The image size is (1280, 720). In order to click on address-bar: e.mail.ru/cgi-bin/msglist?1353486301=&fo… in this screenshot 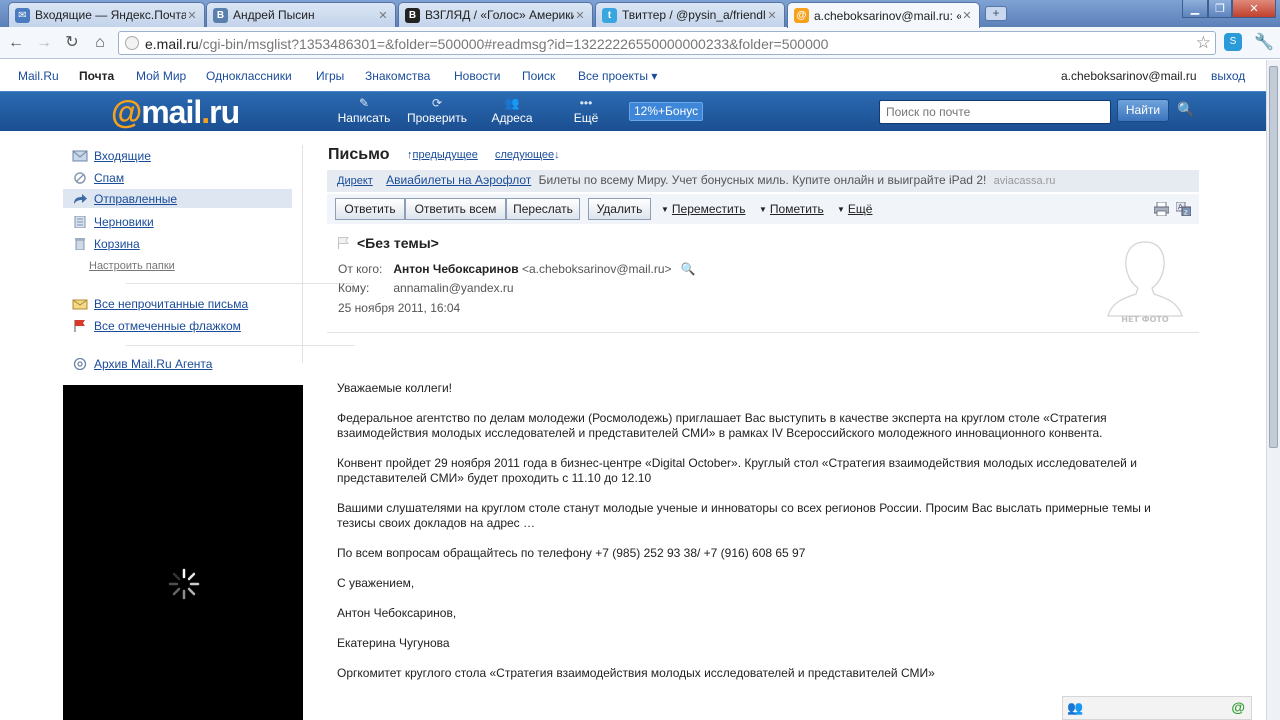, I will do `click(667, 43)`.